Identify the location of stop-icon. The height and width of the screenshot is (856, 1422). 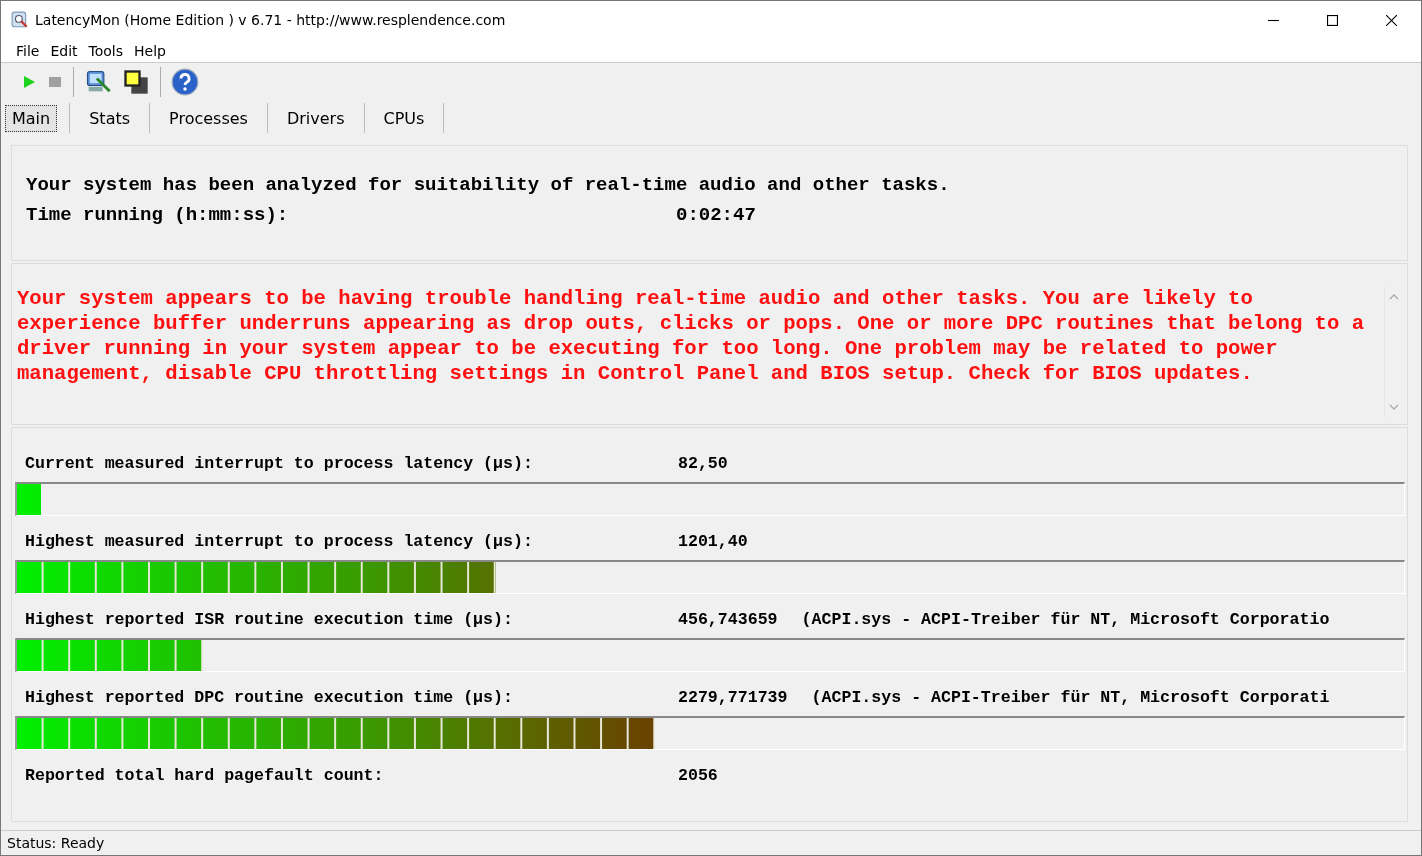
(55, 82).